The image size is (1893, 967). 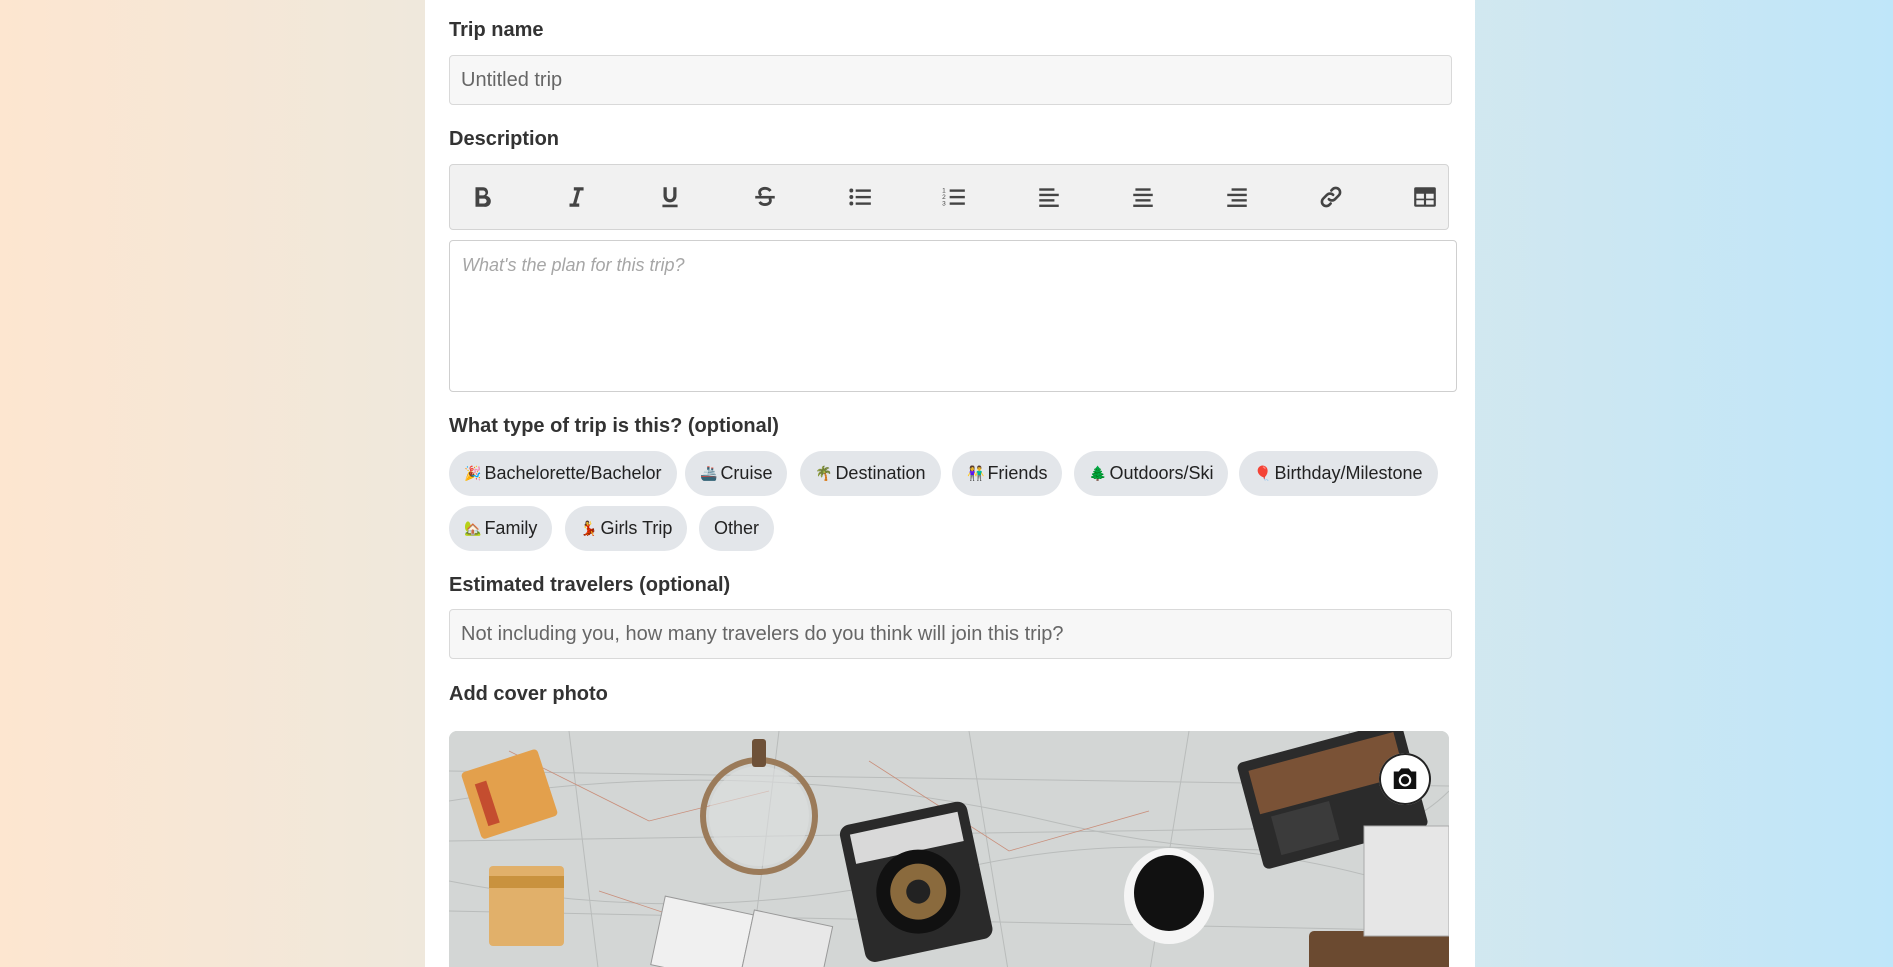 I want to click on strikethrough-button, so click(x=765, y=197).